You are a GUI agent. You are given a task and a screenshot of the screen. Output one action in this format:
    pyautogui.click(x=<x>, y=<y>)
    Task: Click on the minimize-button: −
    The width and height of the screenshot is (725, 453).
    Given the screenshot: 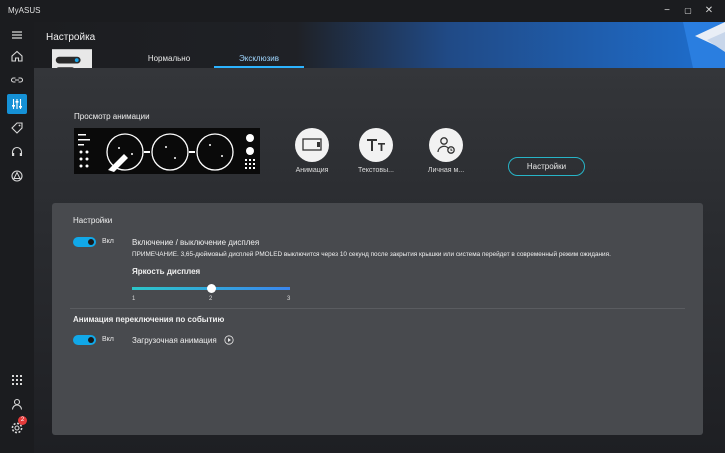 What is the action you would take?
    pyautogui.click(x=667, y=11)
    